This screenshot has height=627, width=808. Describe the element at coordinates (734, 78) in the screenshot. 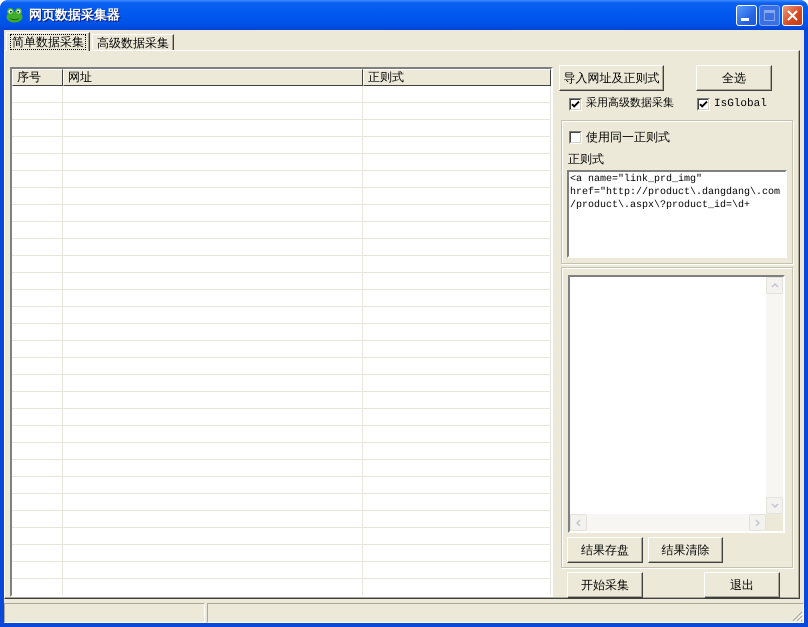

I see `select-all-button: 全选` at that location.